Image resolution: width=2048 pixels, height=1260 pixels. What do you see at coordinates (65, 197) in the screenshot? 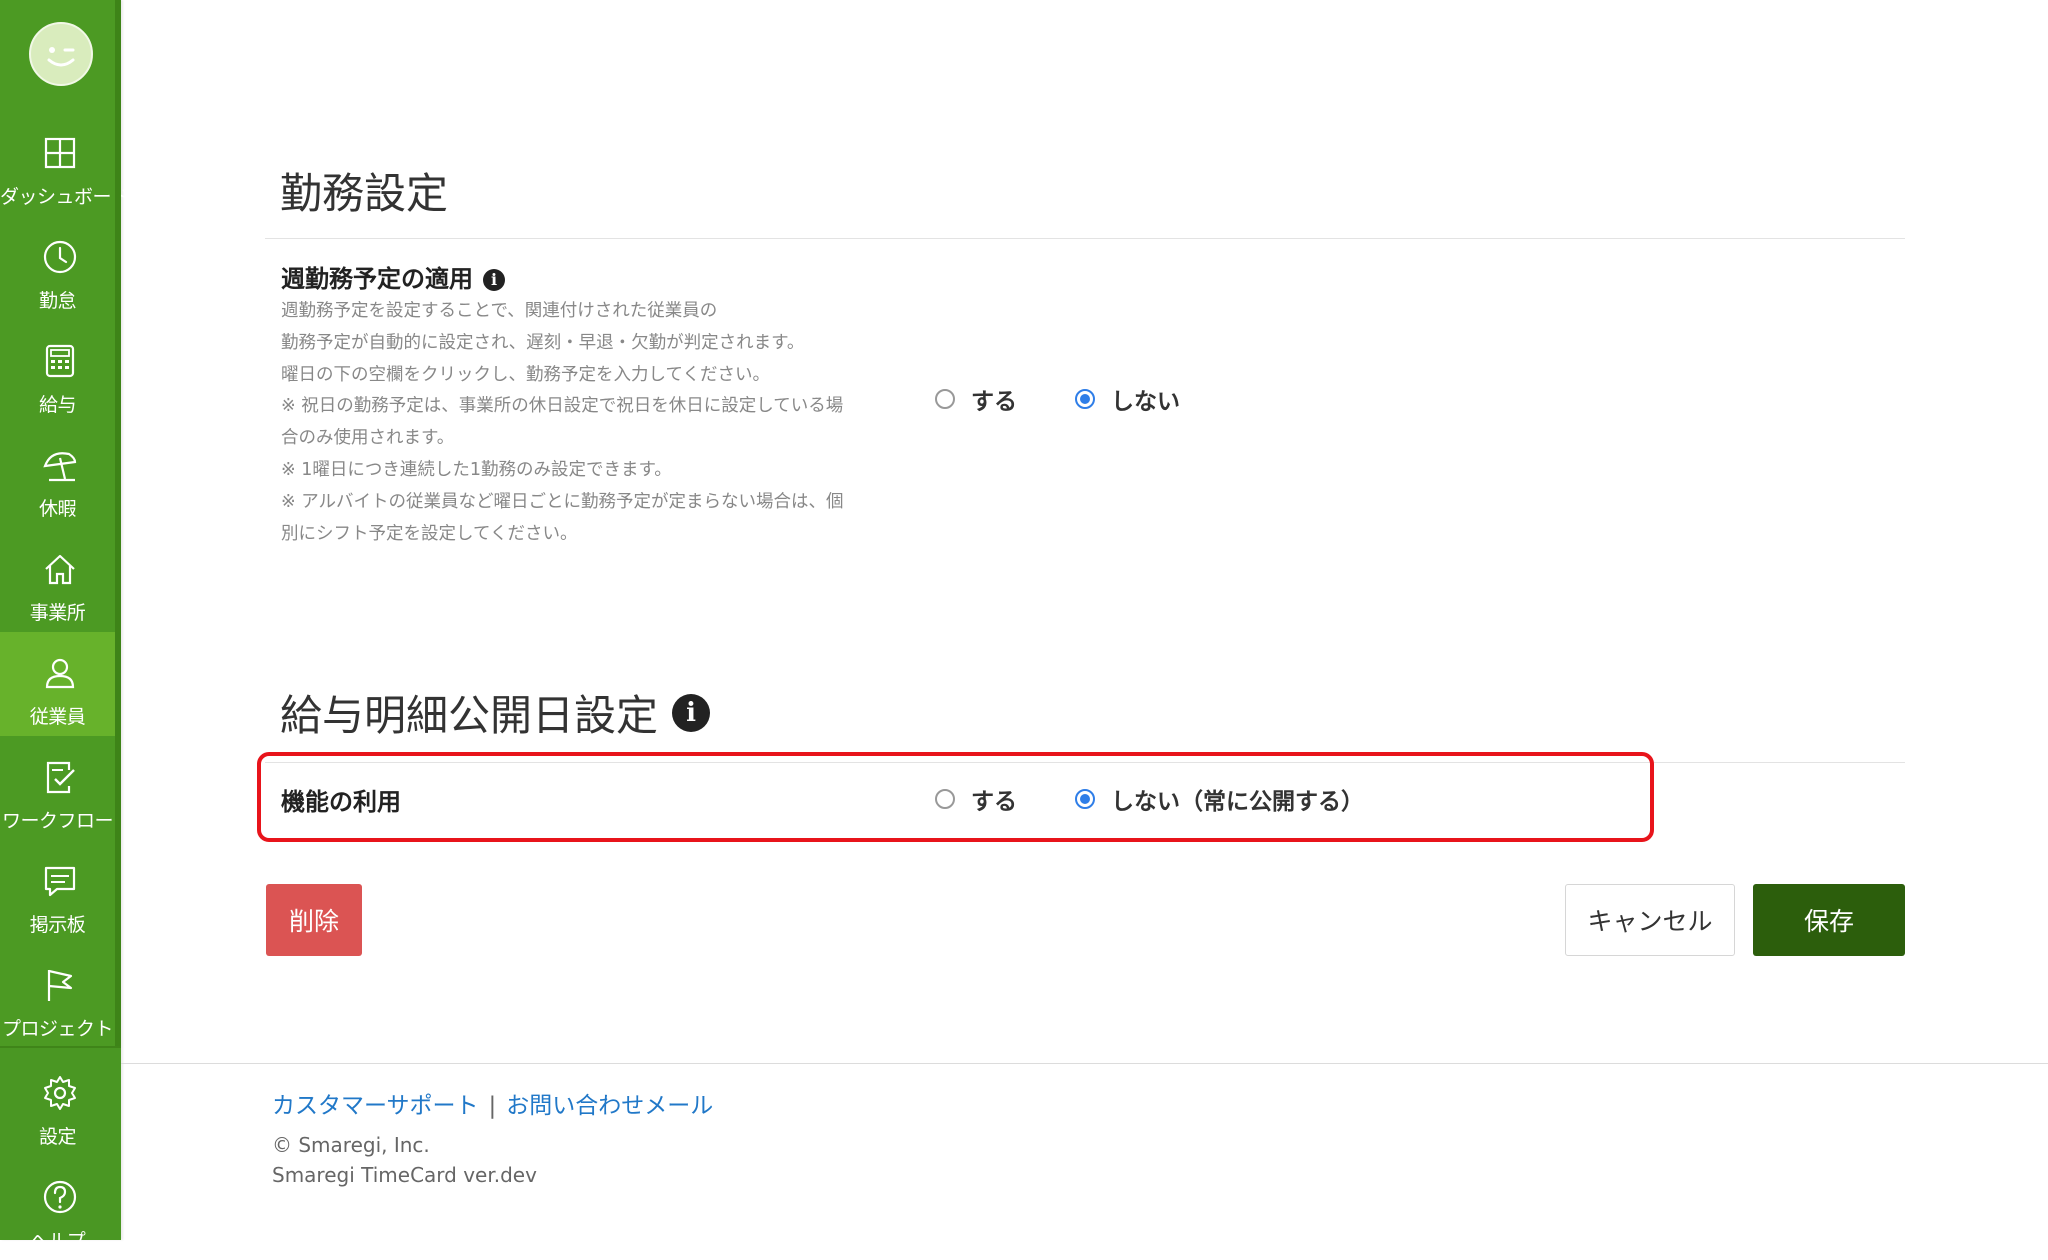
I see `sidebar-item-label: ダッシュボード` at bounding box center [65, 197].